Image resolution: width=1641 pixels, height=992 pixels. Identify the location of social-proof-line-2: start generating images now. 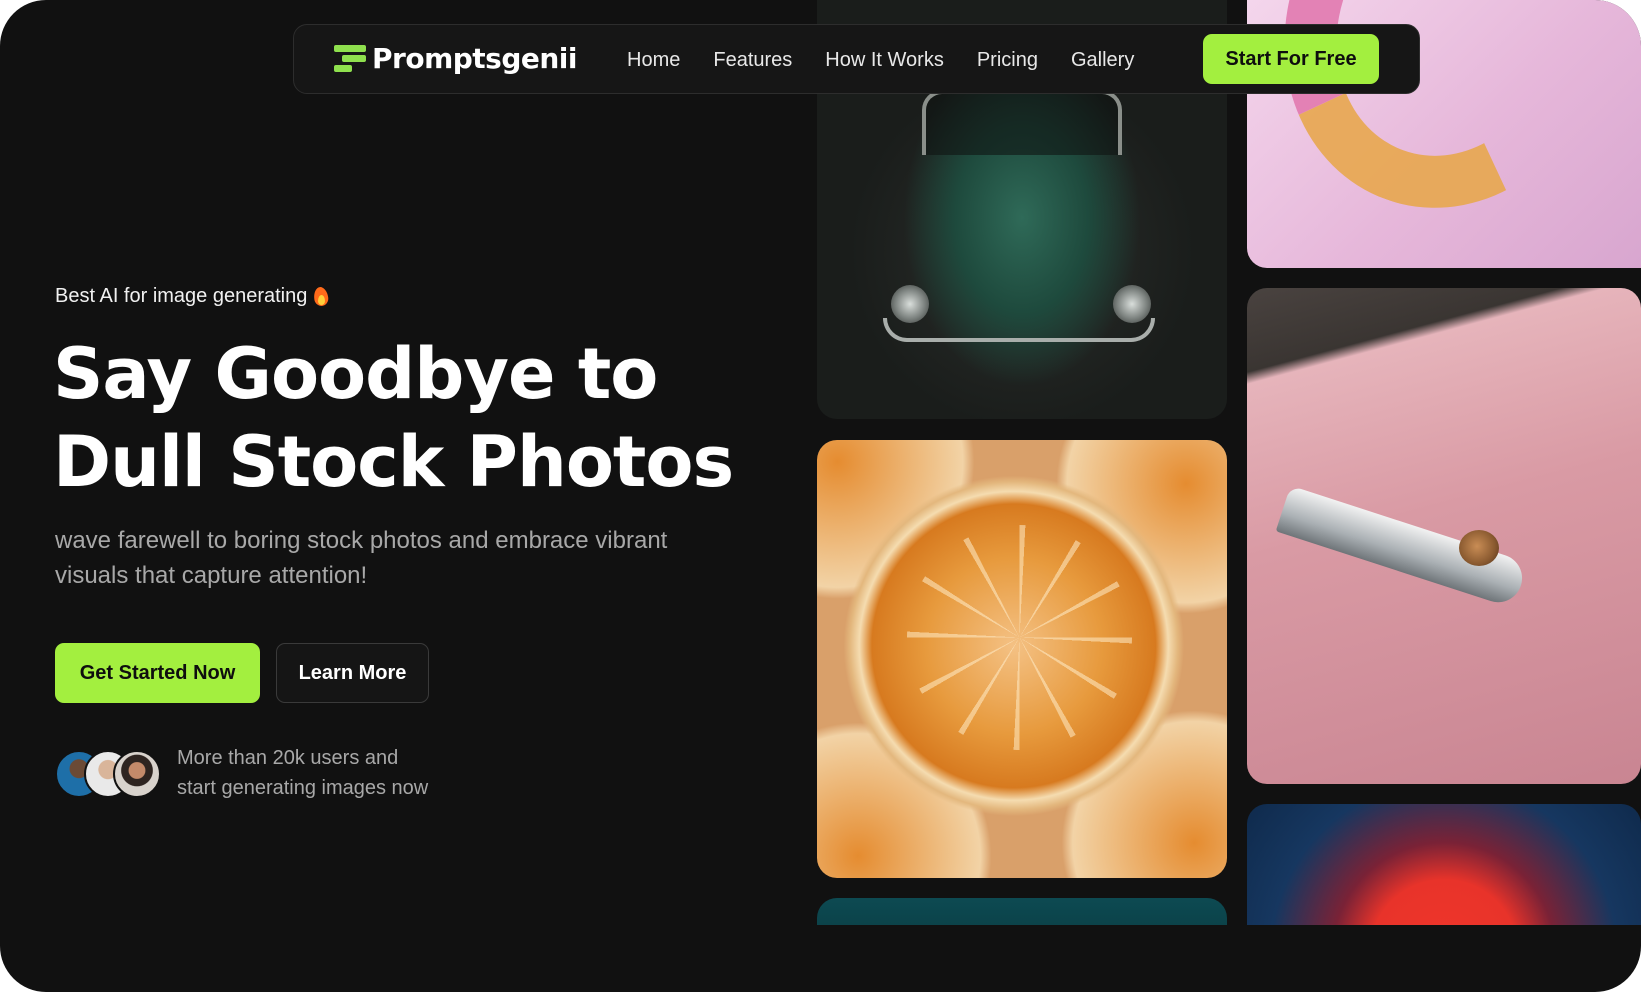
(303, 788).